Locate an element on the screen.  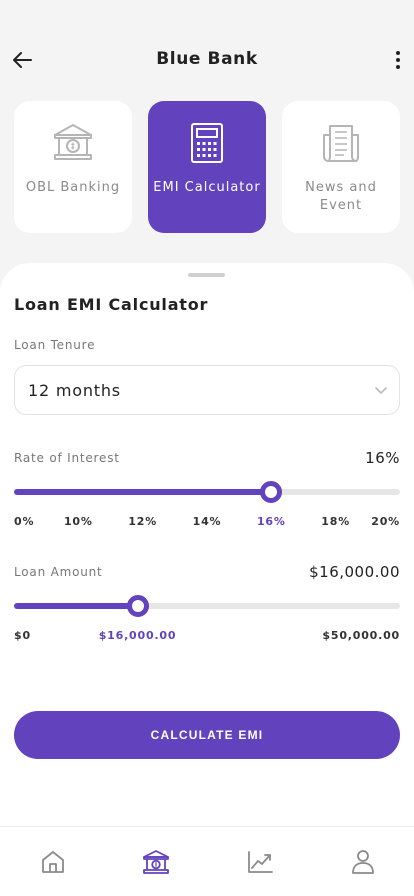
loan-amount-tick-labels: $0 $16,000.00 $50,000.00 is located at coordinates (207, 637).